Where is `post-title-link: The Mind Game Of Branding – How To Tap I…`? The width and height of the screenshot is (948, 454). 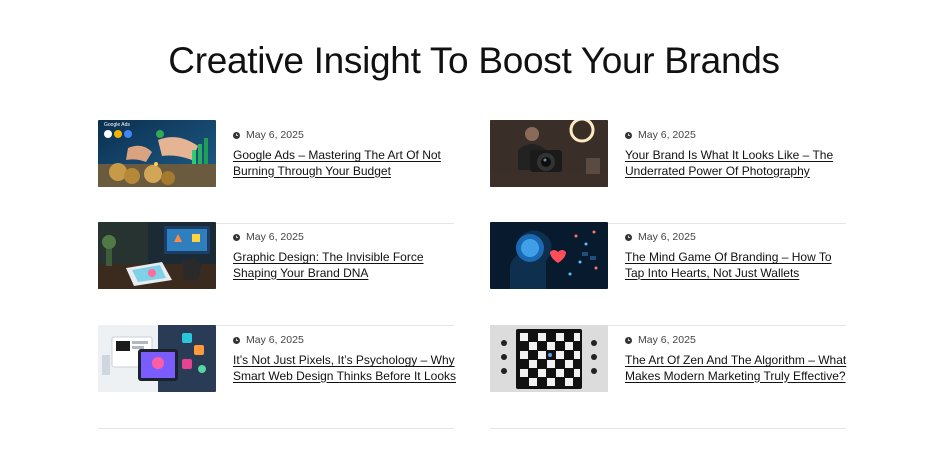 post-title-link: The Mind Game Of Branding – How To Tap I… is located at coordinates (737, 265).